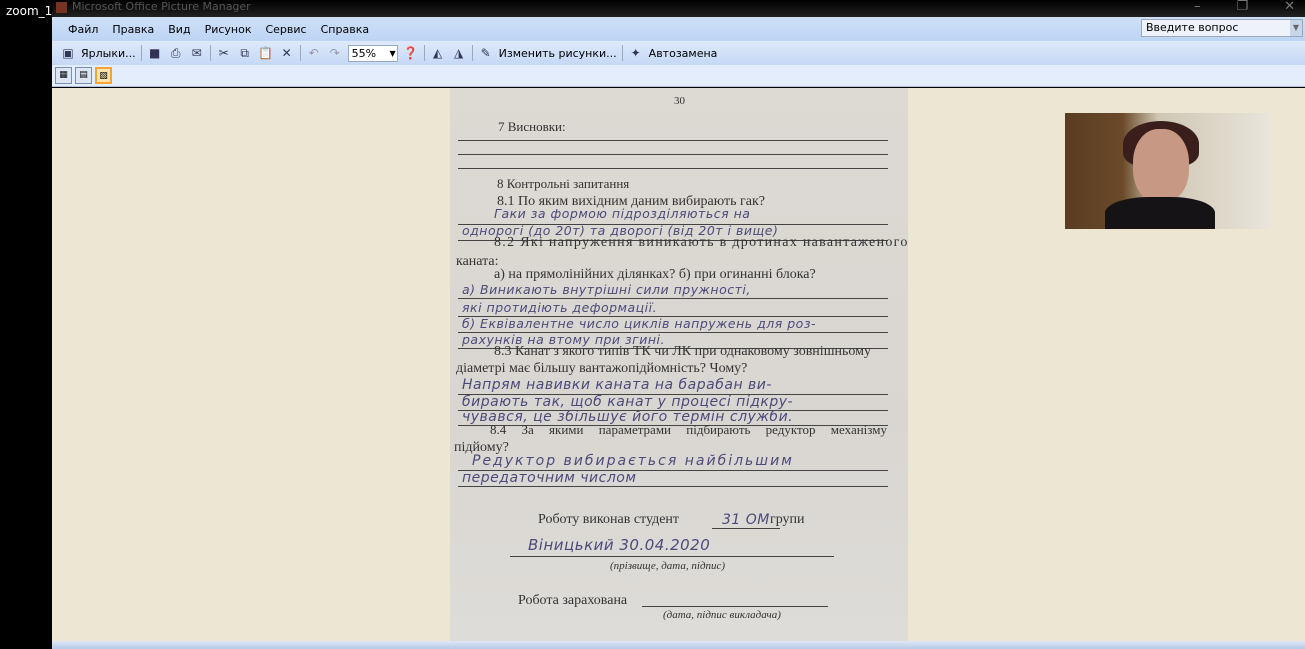 This screenshot has width=1305, height=649. What do you see at coordinates (61, 7) in the screenshot?
I see `app-icon` at bounding box center [61, 7].